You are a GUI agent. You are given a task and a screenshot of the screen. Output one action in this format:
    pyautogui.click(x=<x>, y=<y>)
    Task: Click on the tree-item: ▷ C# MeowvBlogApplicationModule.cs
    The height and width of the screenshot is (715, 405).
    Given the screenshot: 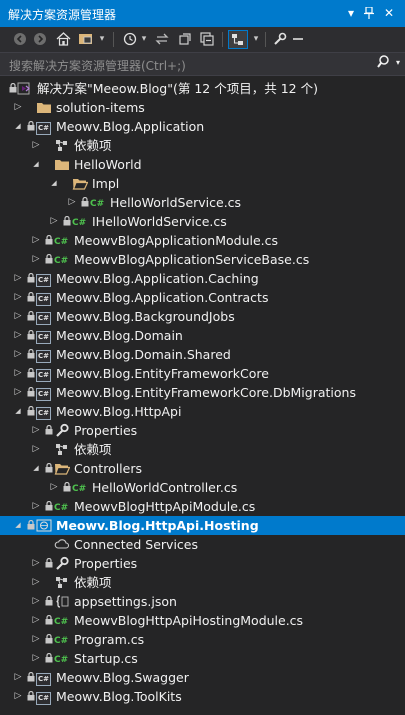 What is the action you would take?
    pyautogui.click(x=202, y=240)
    